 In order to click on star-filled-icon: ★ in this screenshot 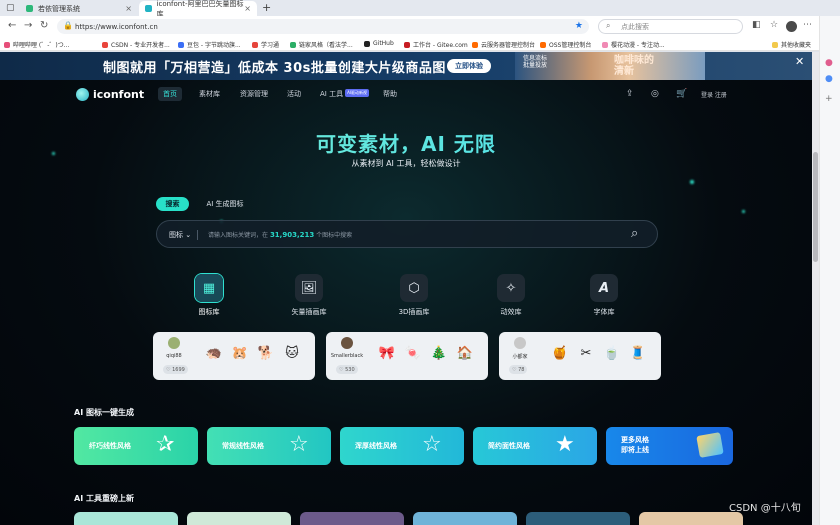, I will do `click(565, 444)`.